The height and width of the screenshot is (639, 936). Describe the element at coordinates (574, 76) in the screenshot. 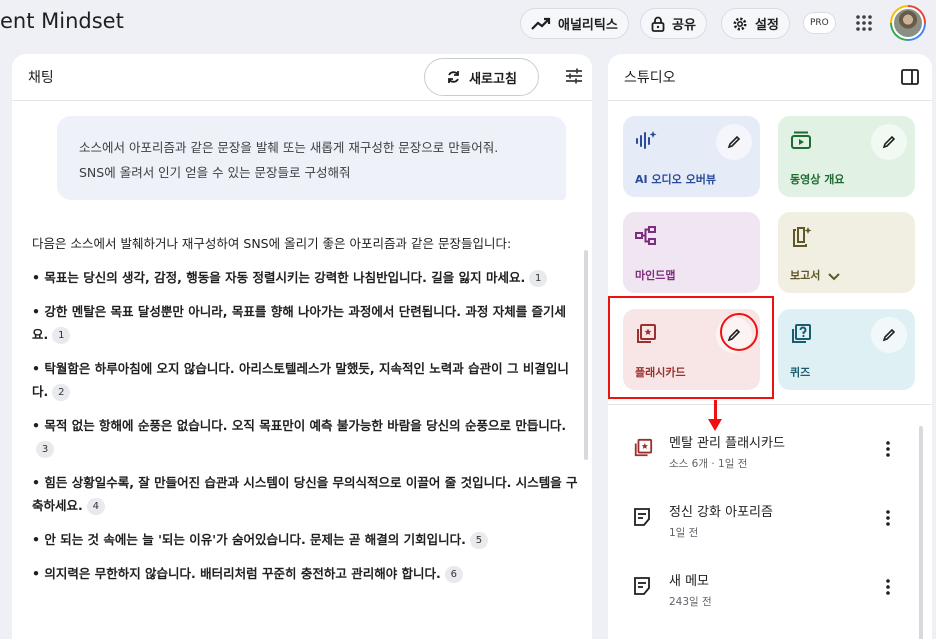

I see `tune-settings-icon` at that location.